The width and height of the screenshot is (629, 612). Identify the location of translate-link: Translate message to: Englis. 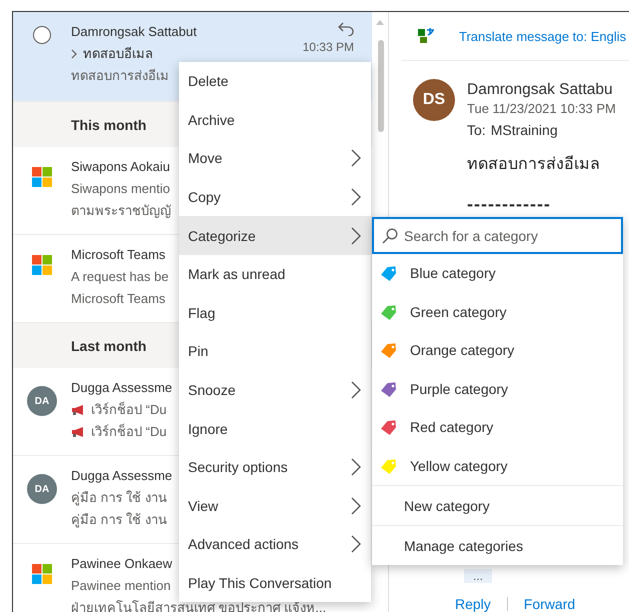
(542, 36).